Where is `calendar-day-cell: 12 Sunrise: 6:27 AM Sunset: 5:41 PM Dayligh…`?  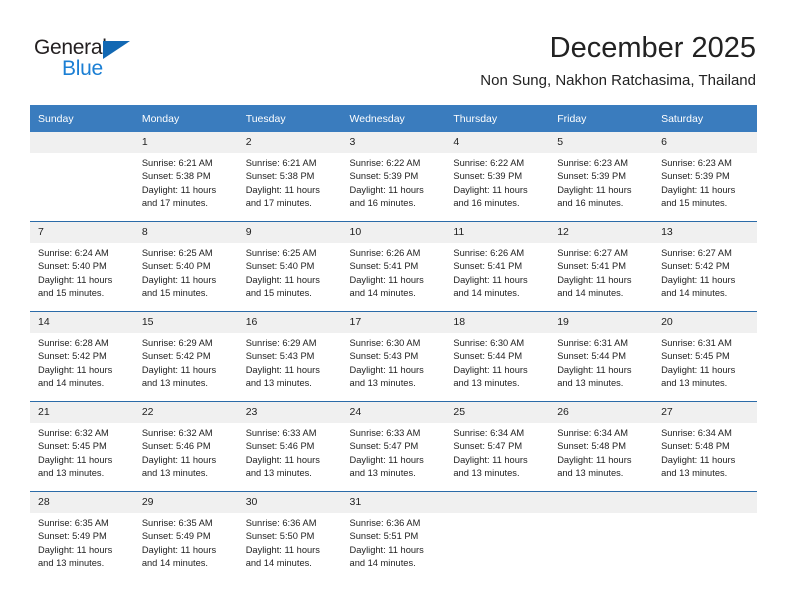
calendar-day-cell: 12 Sunrise: 6:27 AM Sunset: 5:41 PM Dayligh… is located at coordinates (601, 266).